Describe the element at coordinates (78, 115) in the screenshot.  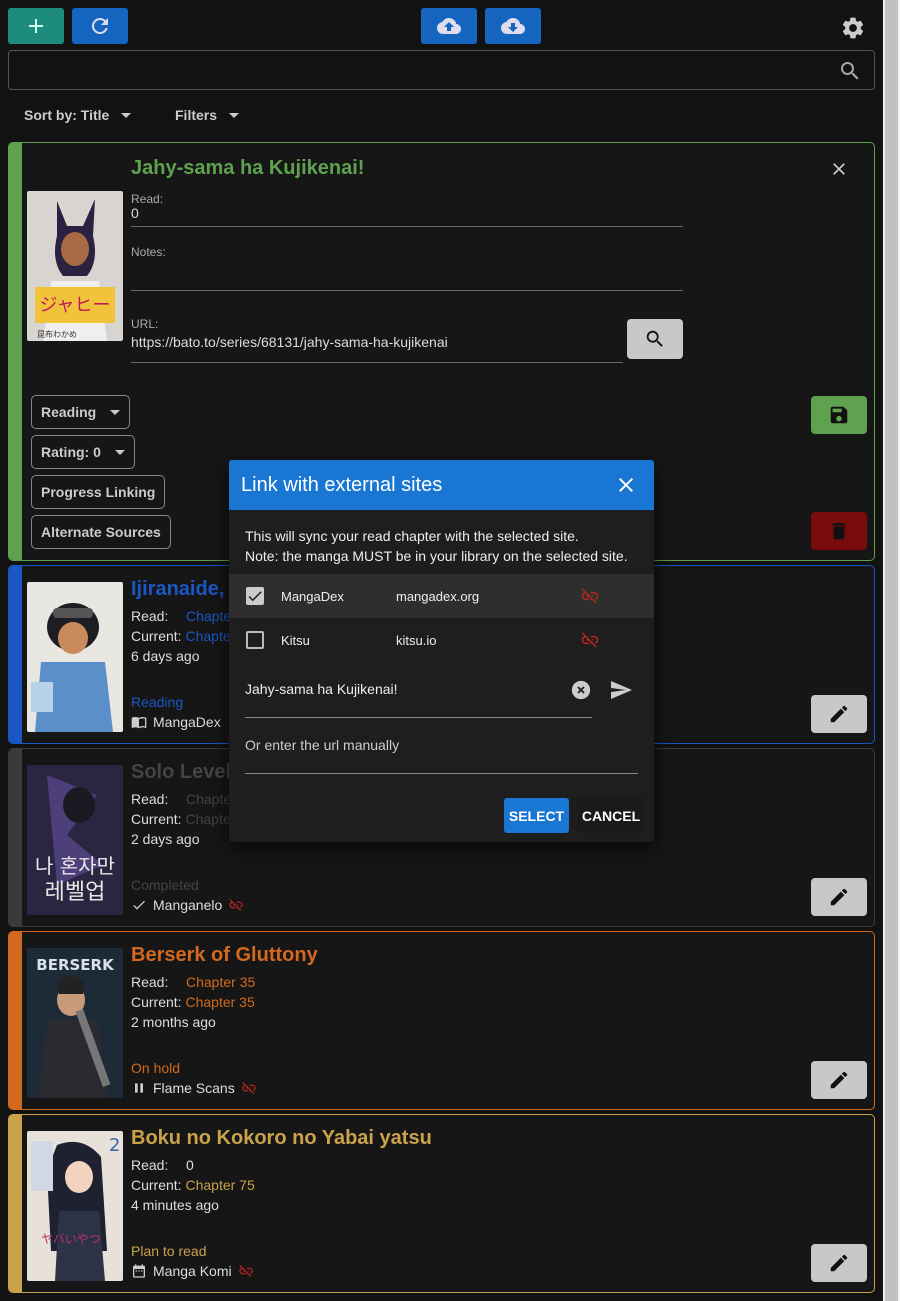
I see `sort-dropdown: Sort by: Title` at that location.